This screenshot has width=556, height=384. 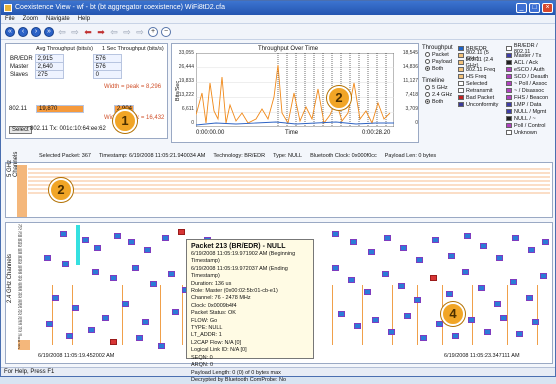 What do you see at coordinates (480, 83) in the screenshot?
I see `legend-item: Selected` at bounding box center [480, 83].